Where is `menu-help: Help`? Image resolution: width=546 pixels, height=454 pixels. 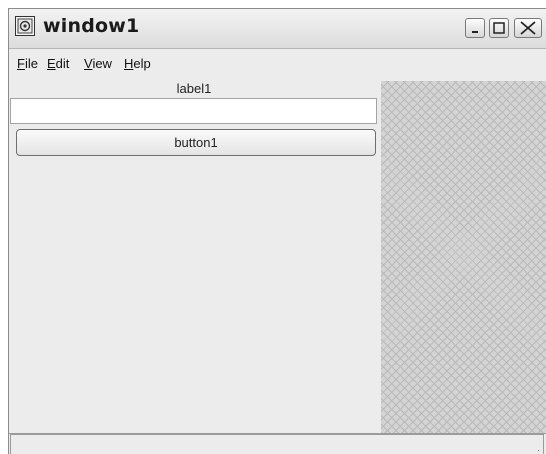
menu-help: Help is located at coordinates (137, 63).